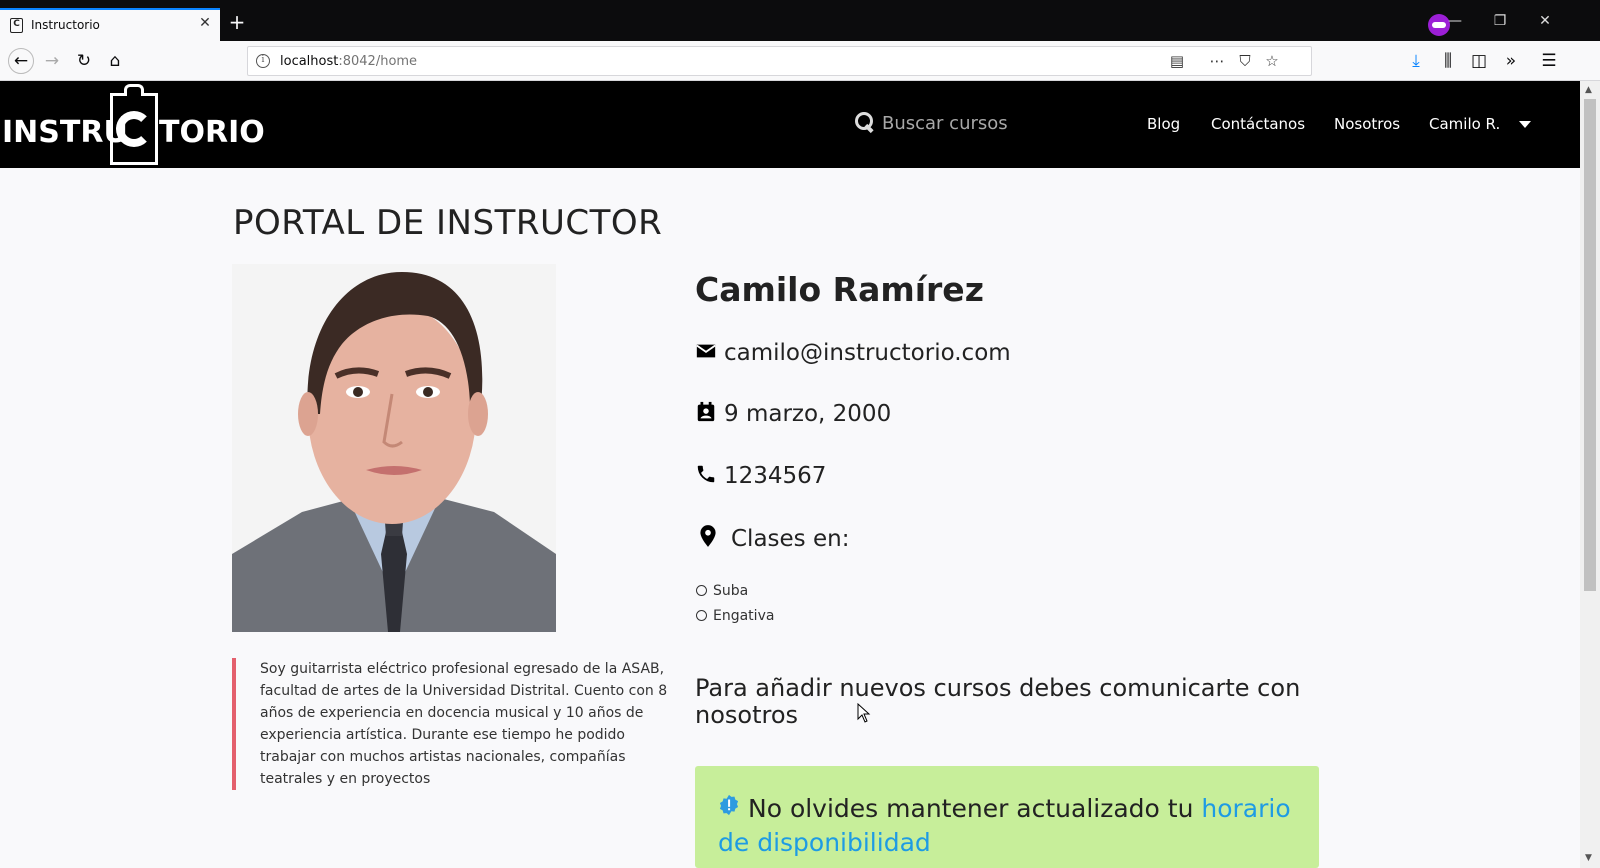 The height and width of the screenshot is (868, 1600). What do you see at coordinates (1258, 124) in the screenshot?
I see `nav-link-contact: Contáctanos` at bounding box center [1258, 124].